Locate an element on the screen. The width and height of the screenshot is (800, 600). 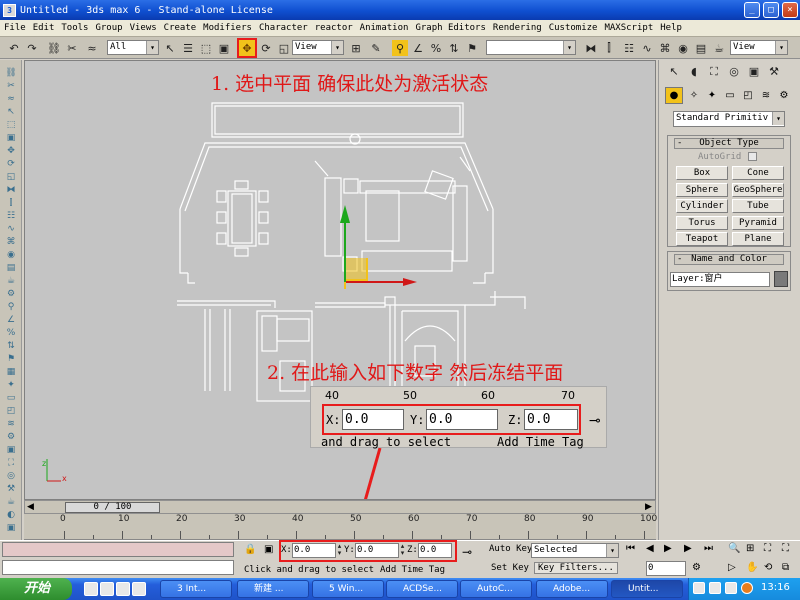
field-of-view-icon: ▷ is located at coordinates (732, 567).